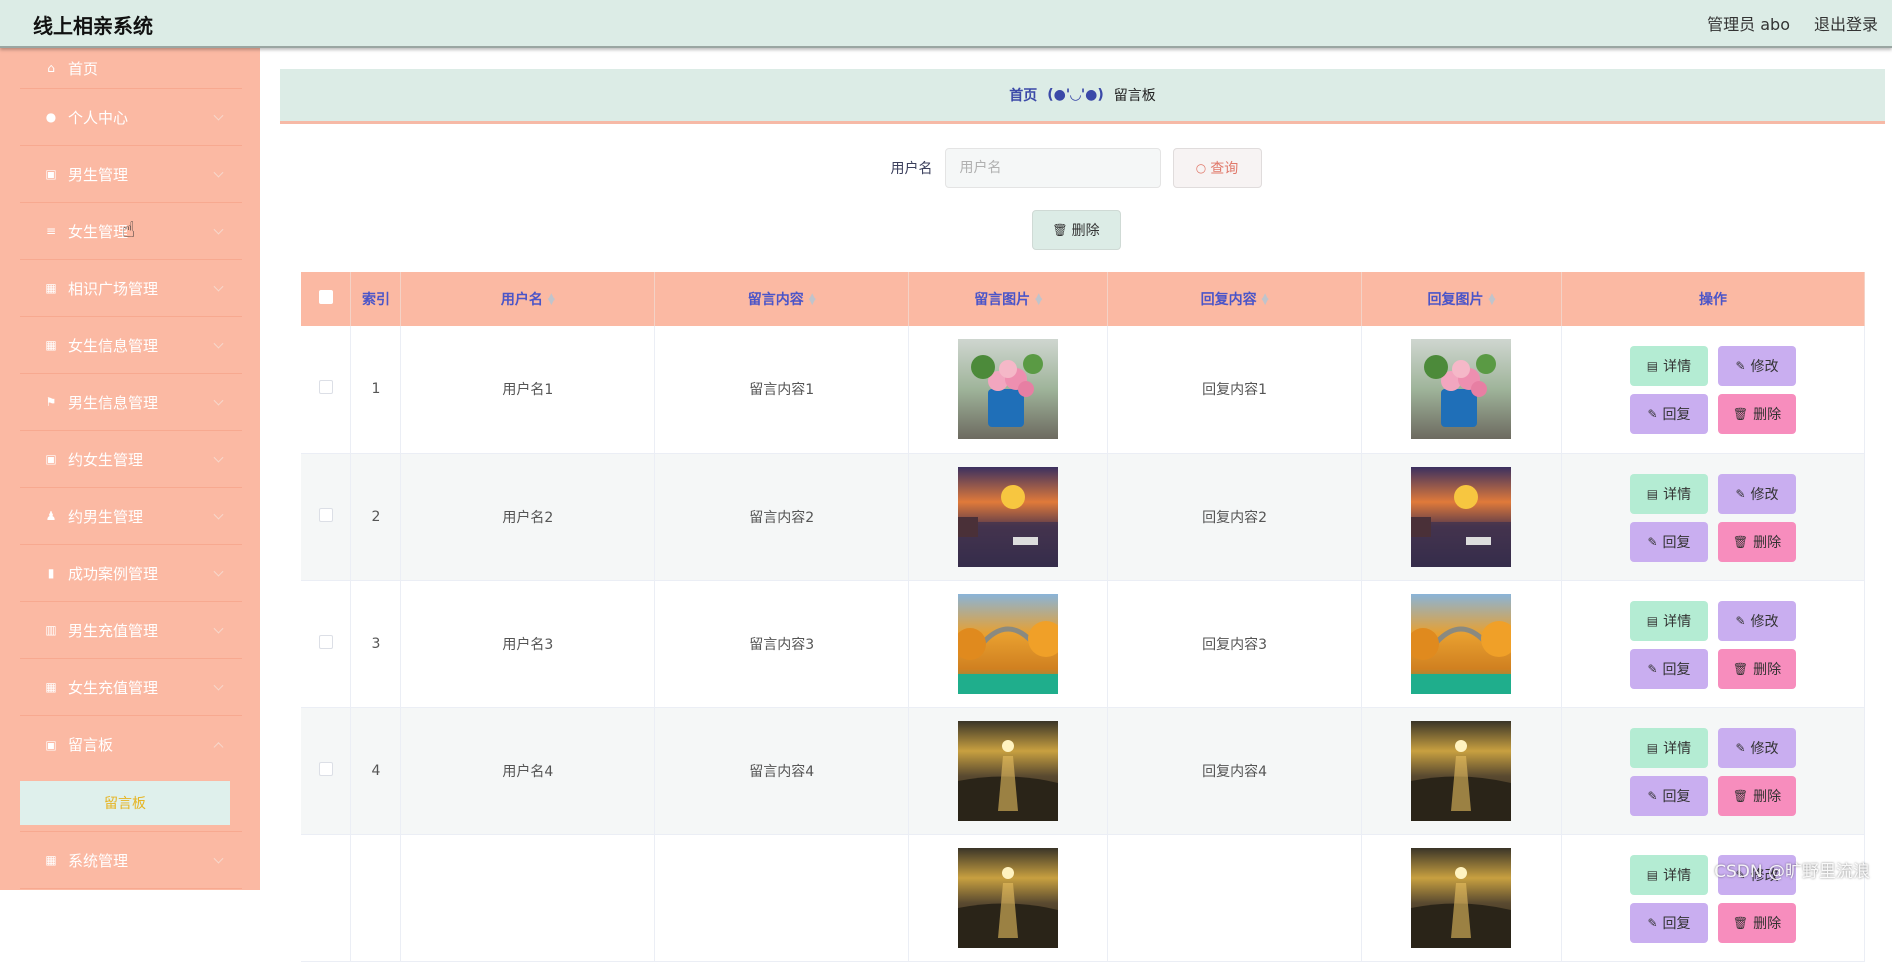  What do you see at coordinates (1082, 95) in the screenshot?
I see `breadcrumb: 首页 (●'◡'●) 留言板` at bounding box center [1082, 95].